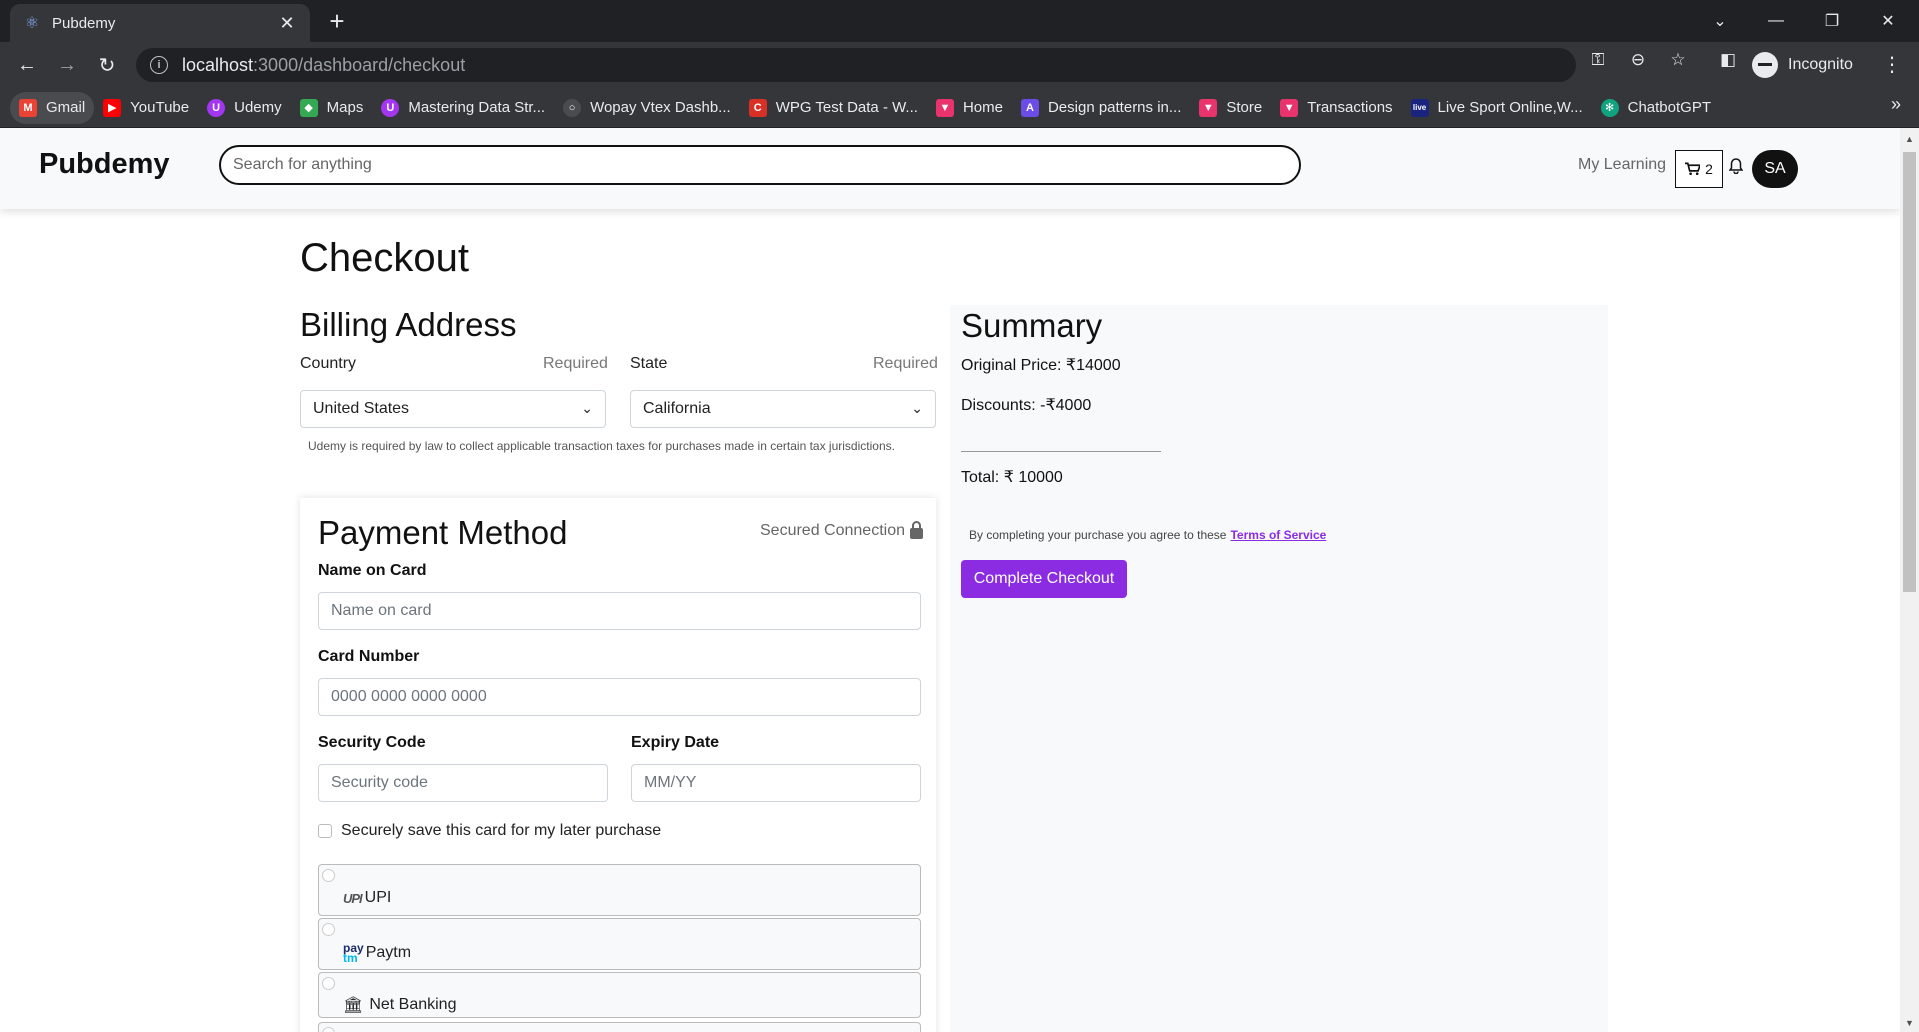 This screenshot has height=1032, width=1919. Describe the element at coordinates (146, 108) in the screenshot. I see `bookmark-item: ▶ YouTube` at that location.